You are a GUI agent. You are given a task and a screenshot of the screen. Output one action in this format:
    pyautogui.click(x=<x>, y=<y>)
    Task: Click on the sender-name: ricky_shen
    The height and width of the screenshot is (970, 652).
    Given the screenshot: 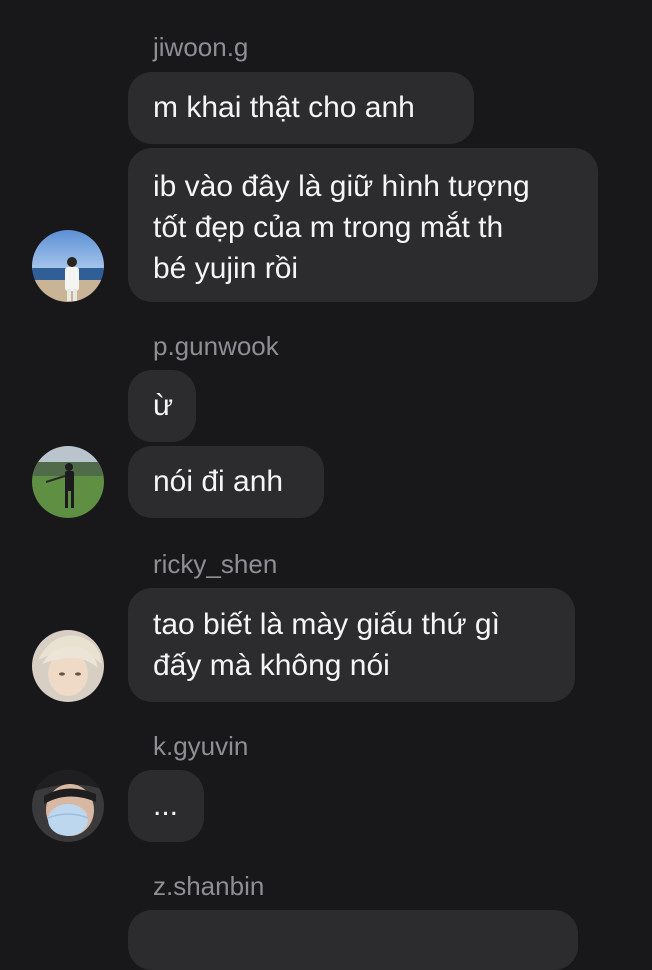 What is the action you would take?
    pyautogui.click(x=215, y=564)
    